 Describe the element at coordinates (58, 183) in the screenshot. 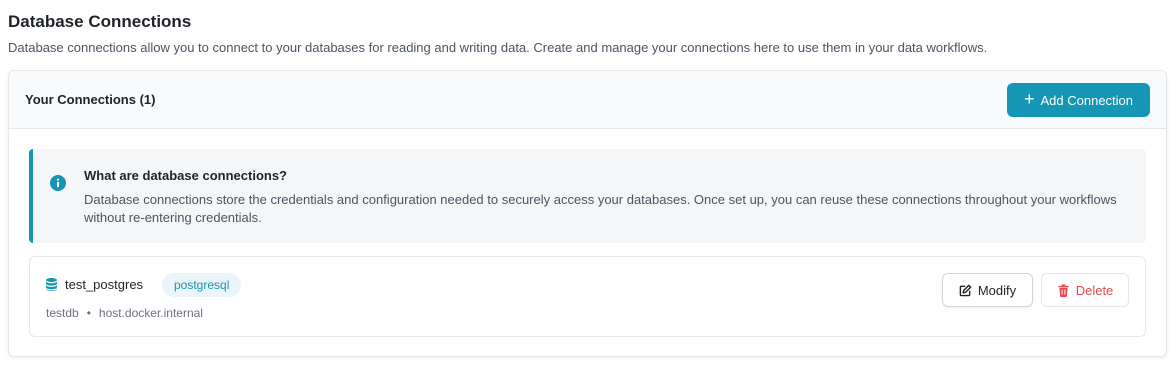

I see `info-icon` at that location.